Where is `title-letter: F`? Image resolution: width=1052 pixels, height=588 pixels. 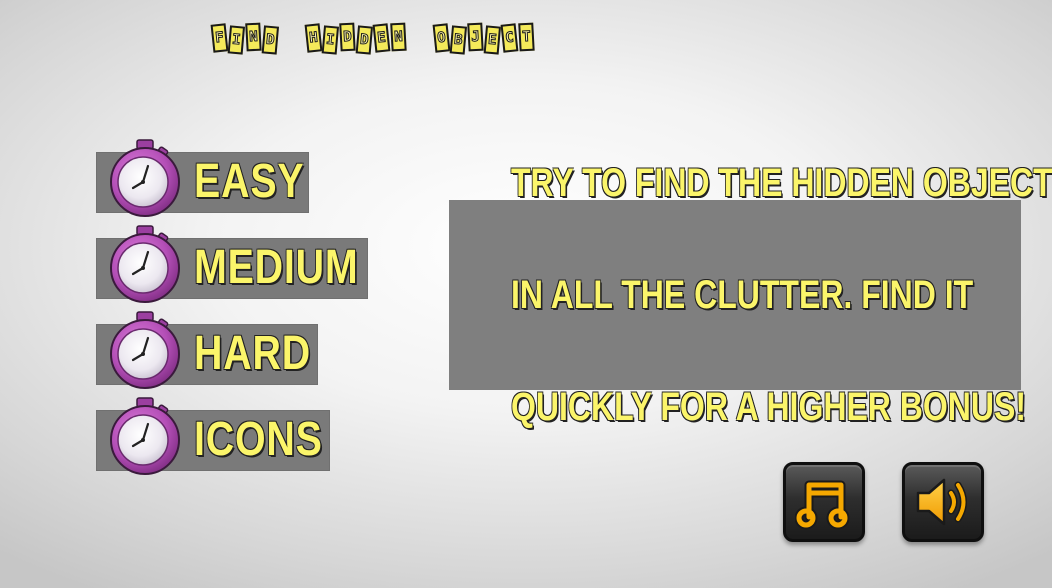
title-letter: F is located at coordinates (219, 38).